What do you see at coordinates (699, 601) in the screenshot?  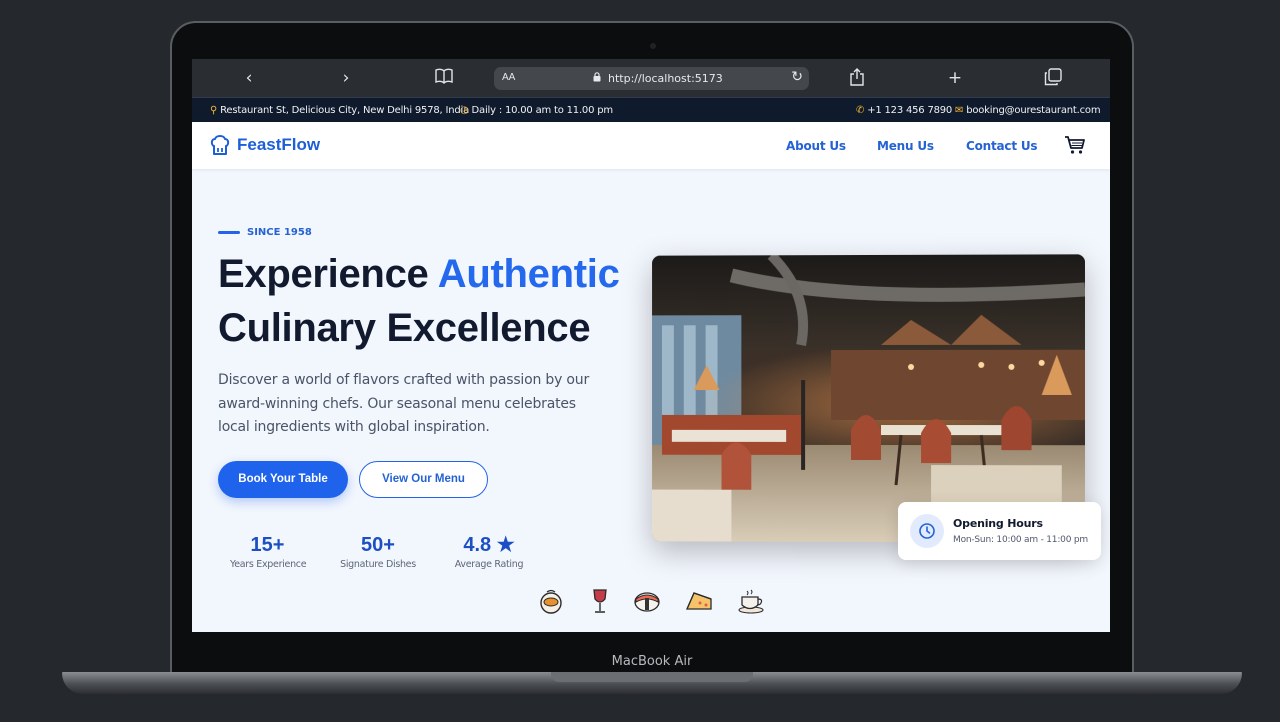 I see `cake-slice-icon` at bounding box center [699, 601].